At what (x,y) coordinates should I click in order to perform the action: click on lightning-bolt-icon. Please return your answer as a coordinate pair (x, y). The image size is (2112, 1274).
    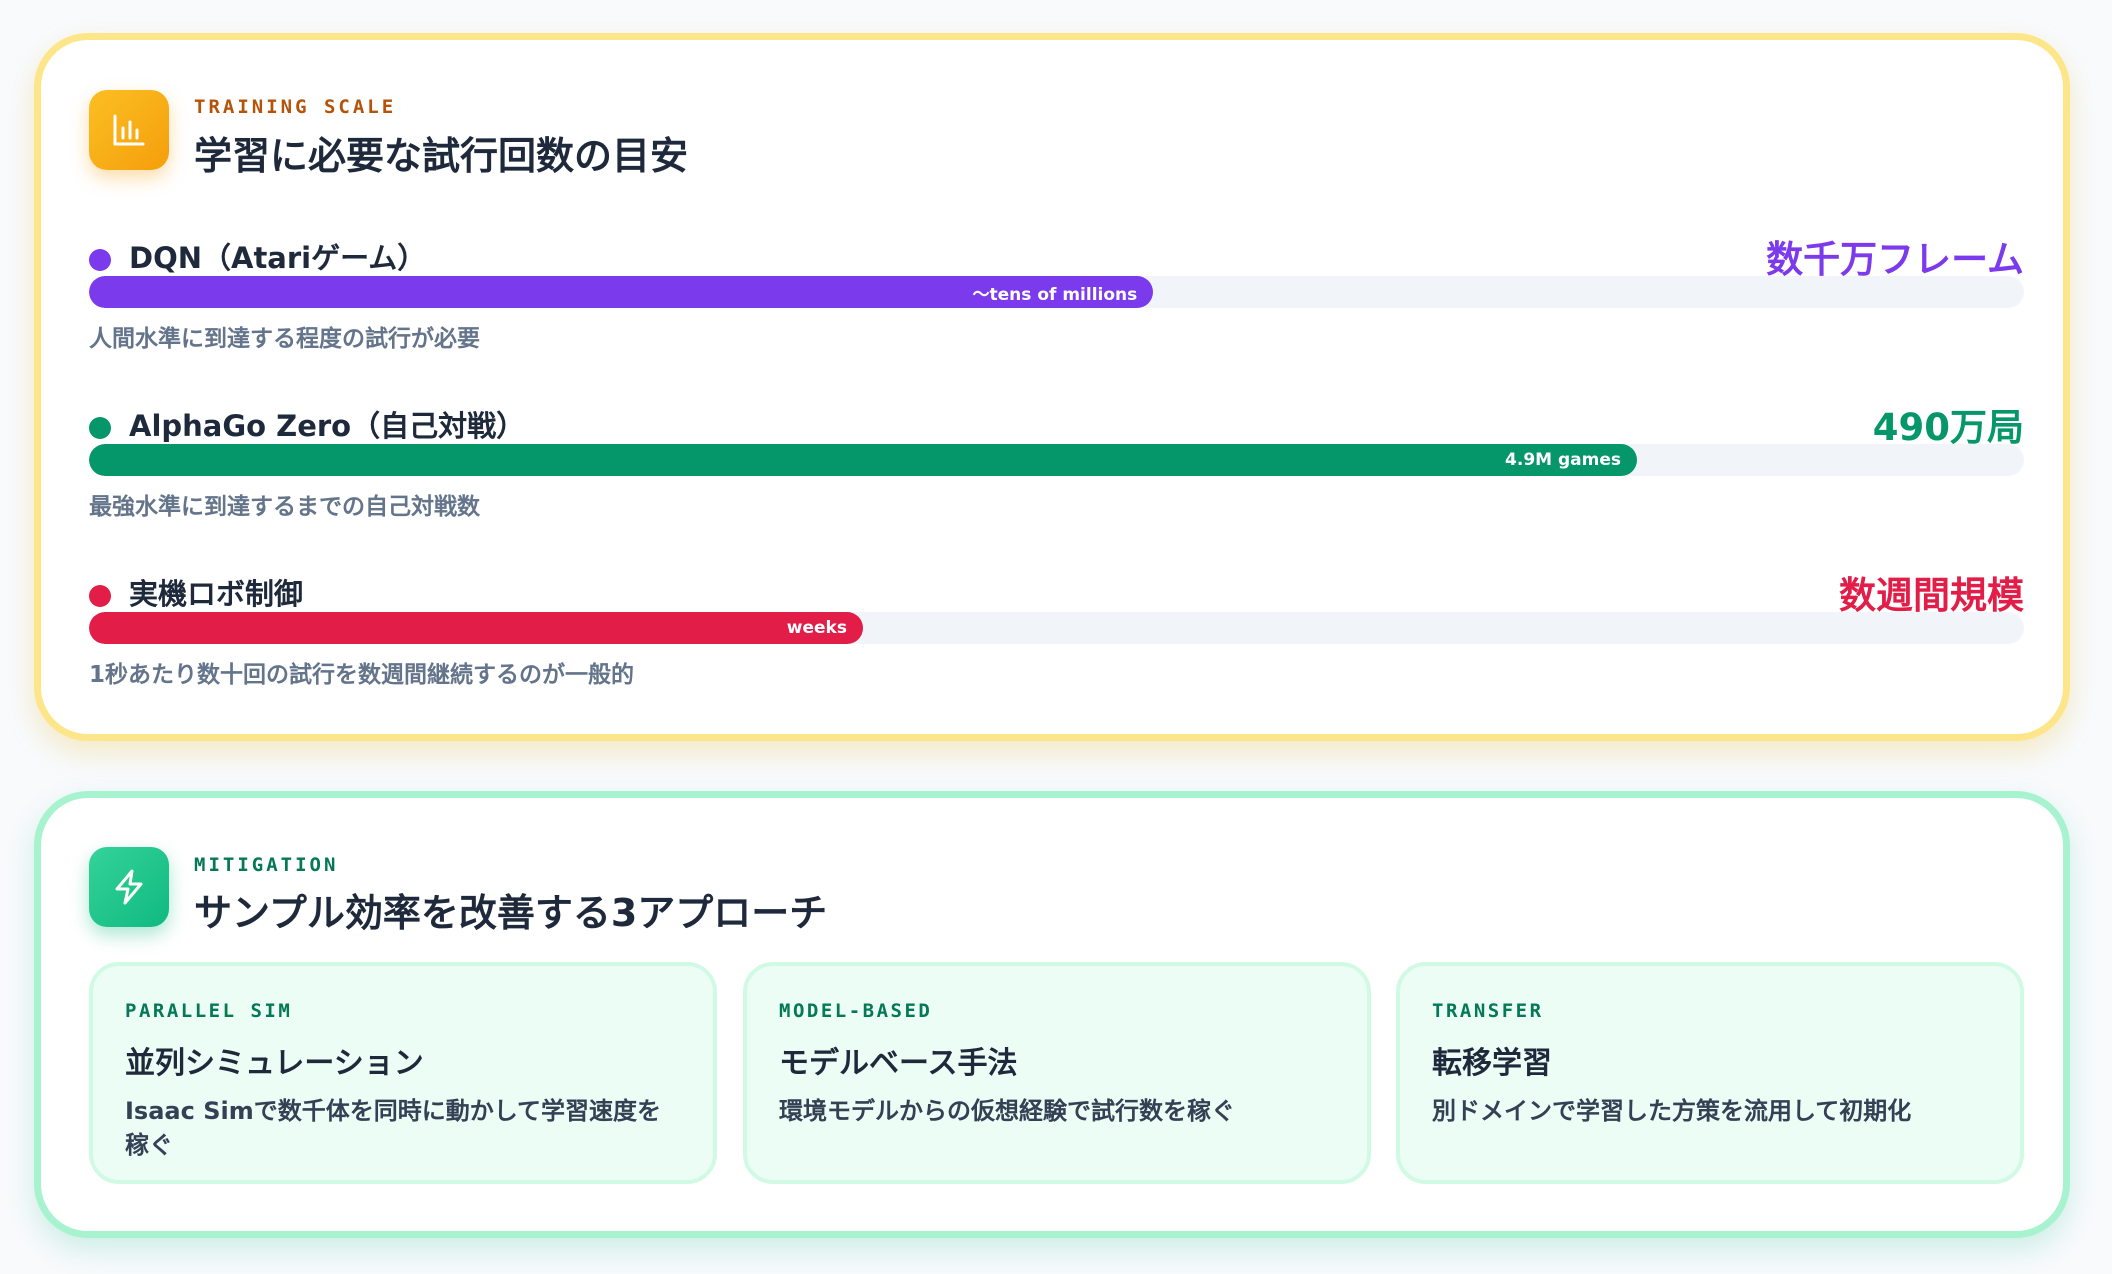
    Looking at the image, I should click on (129, 887).